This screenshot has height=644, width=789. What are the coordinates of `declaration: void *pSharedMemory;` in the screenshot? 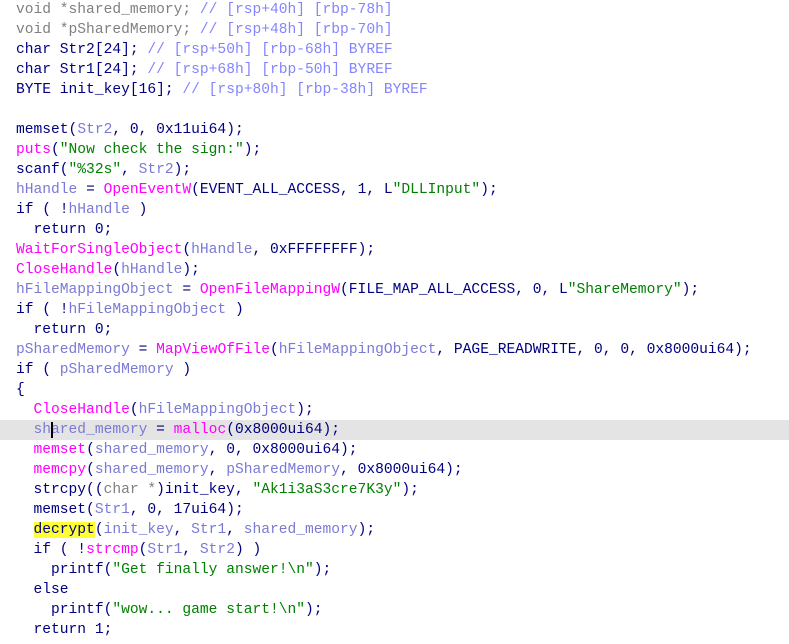 It's located at (108, 30).